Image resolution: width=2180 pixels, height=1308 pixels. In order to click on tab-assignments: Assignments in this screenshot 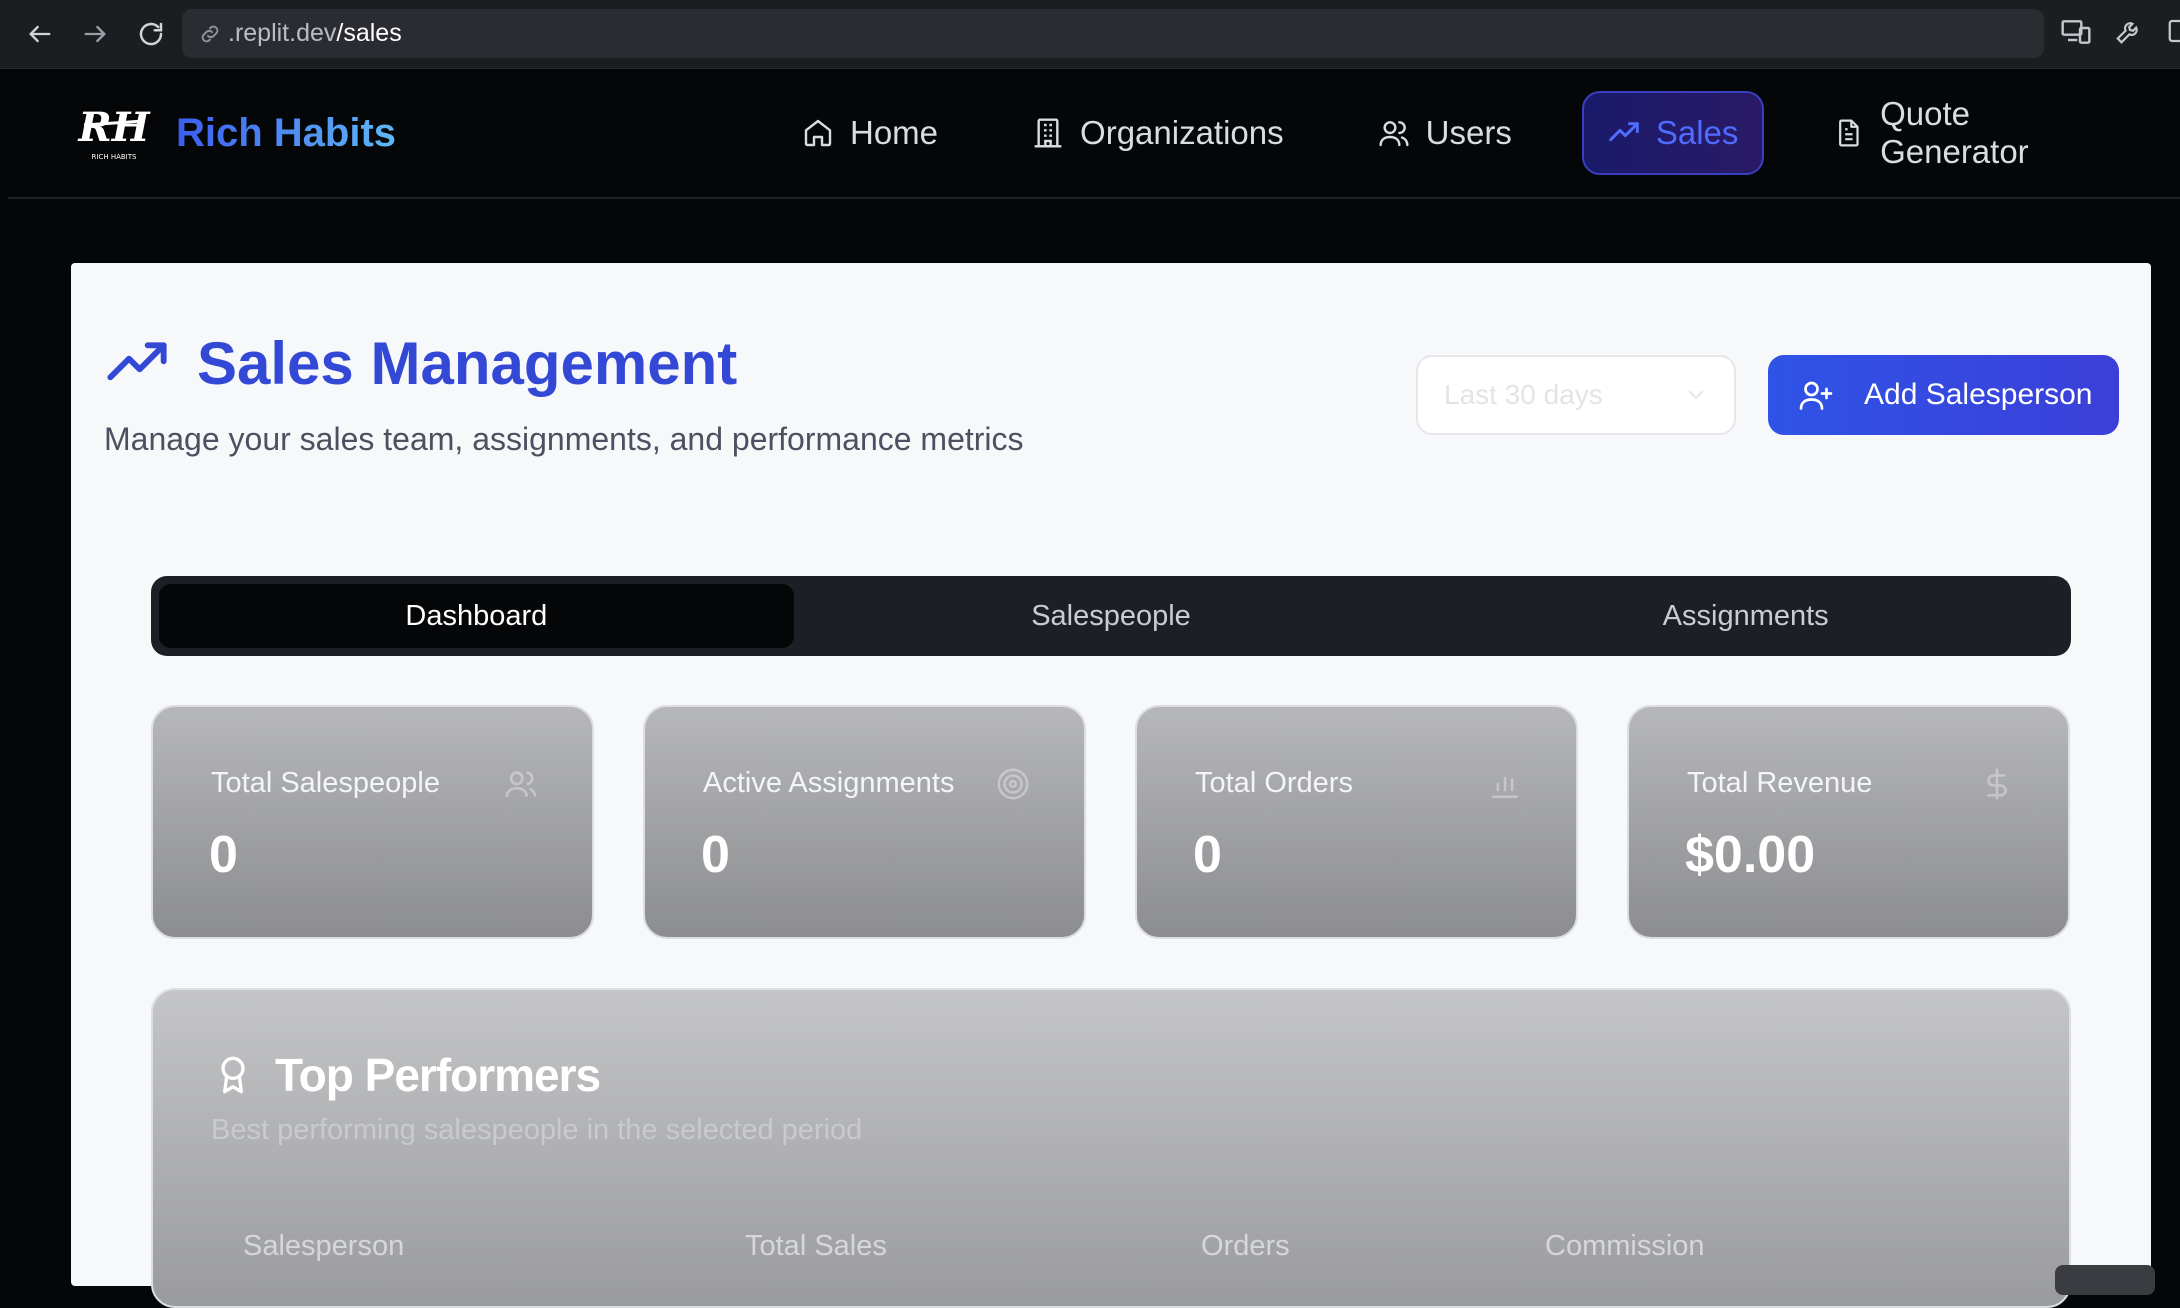, I will do `click(1745, 616)`.